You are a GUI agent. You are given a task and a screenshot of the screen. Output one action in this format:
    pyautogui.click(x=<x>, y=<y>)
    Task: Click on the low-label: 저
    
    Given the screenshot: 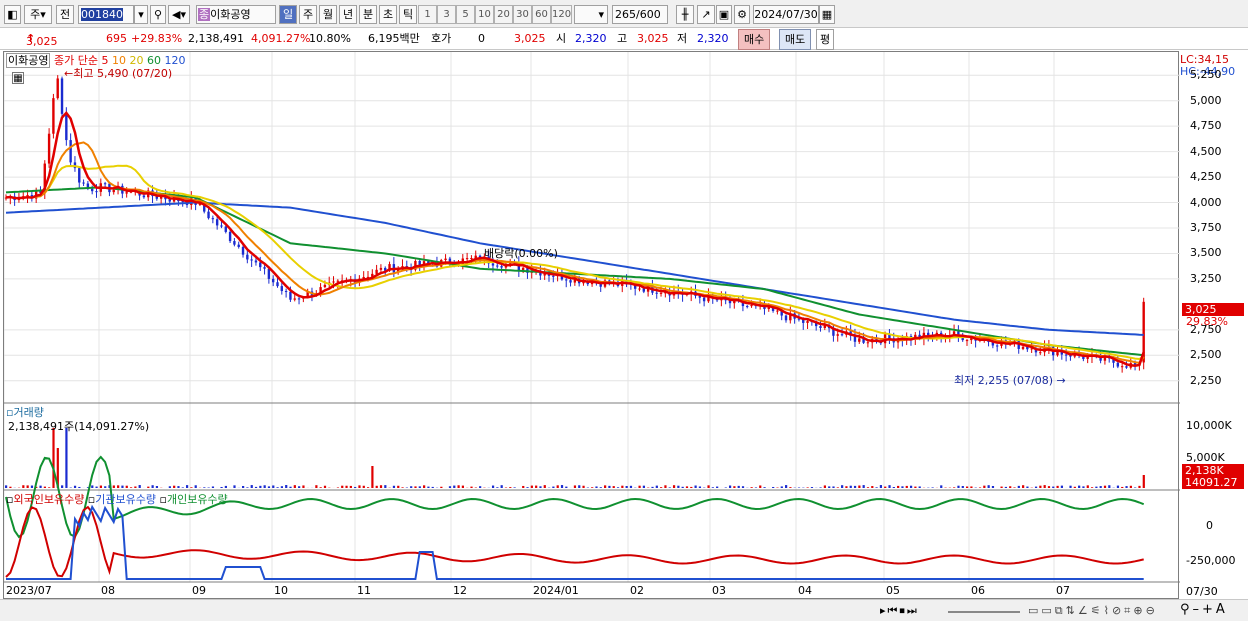 What is the action you would take?
    pyautogui.click(x=682, y=38)
    